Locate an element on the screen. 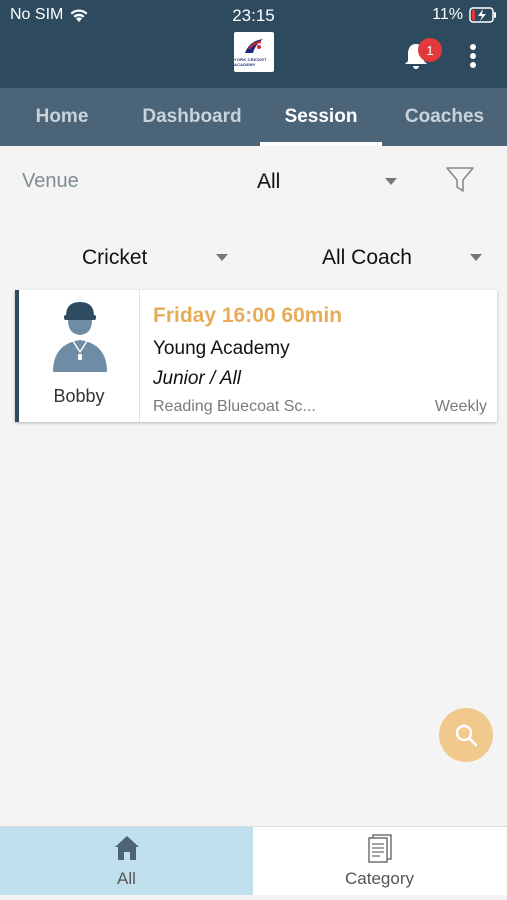  venue-label: Venue is located at coordinates (50, 181).